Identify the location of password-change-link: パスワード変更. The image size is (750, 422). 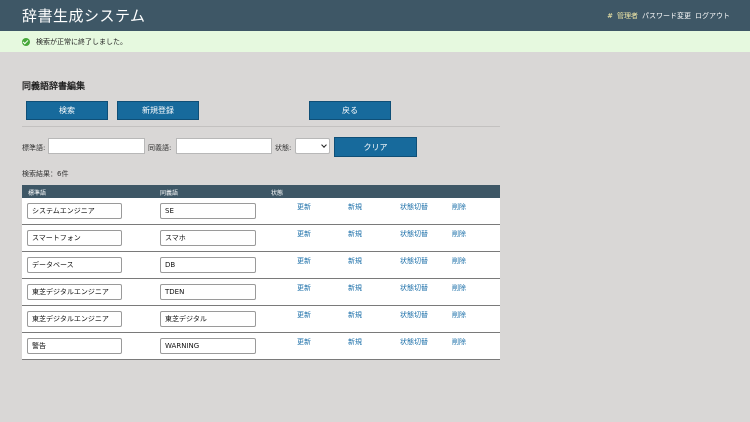
(666, 16).